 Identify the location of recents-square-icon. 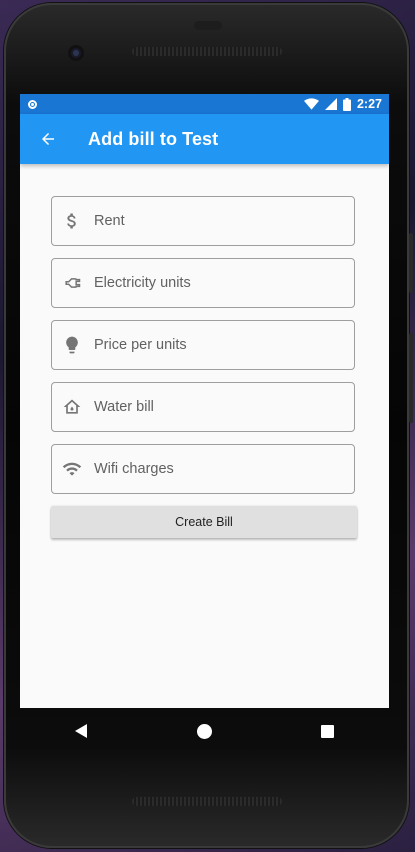
(327, 731).